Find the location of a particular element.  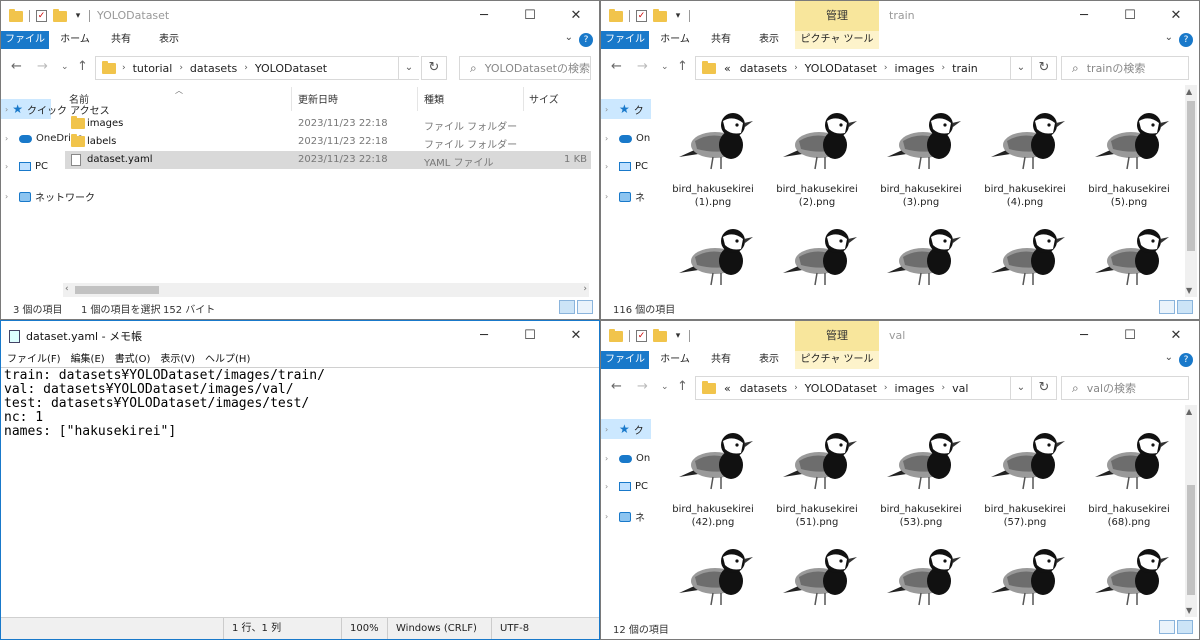

nav-pc: › PC is located at coordinates (626, 166).